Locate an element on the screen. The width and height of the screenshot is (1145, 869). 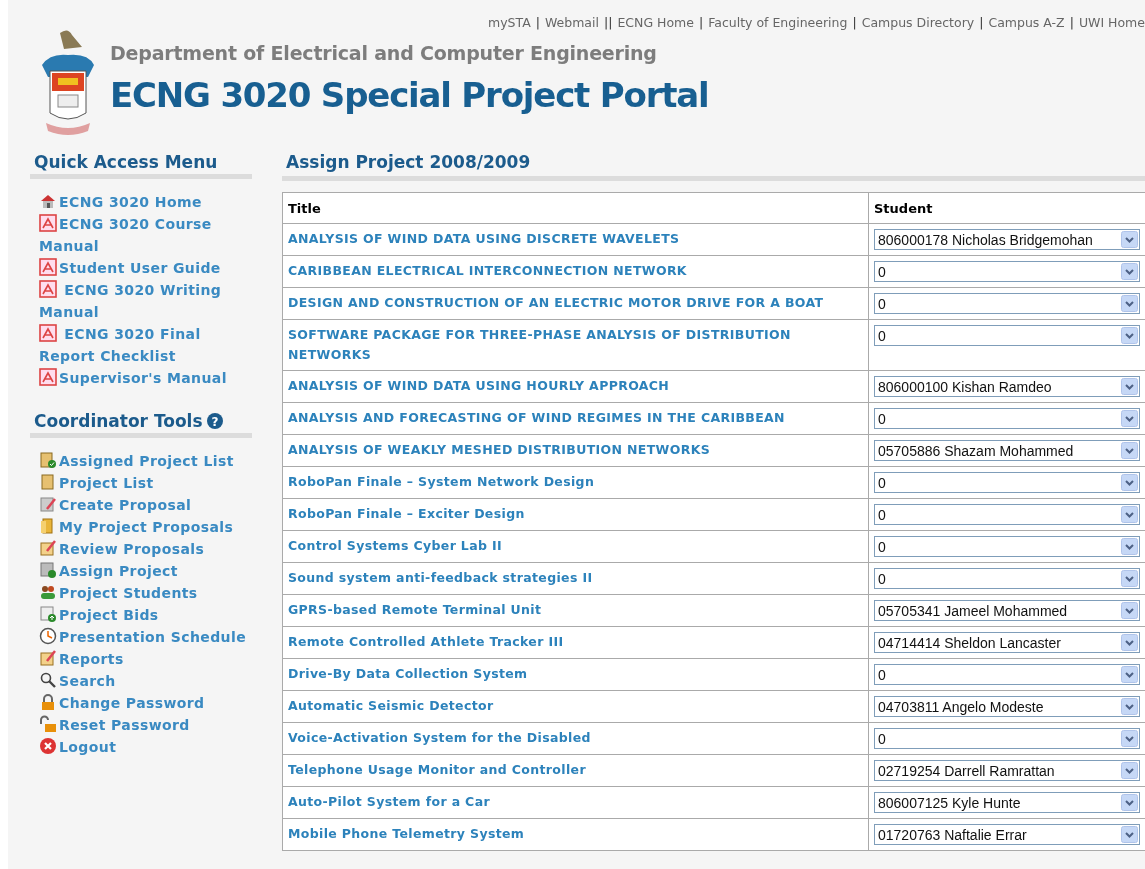
page-check-icon is located at coordinates (48, 570).